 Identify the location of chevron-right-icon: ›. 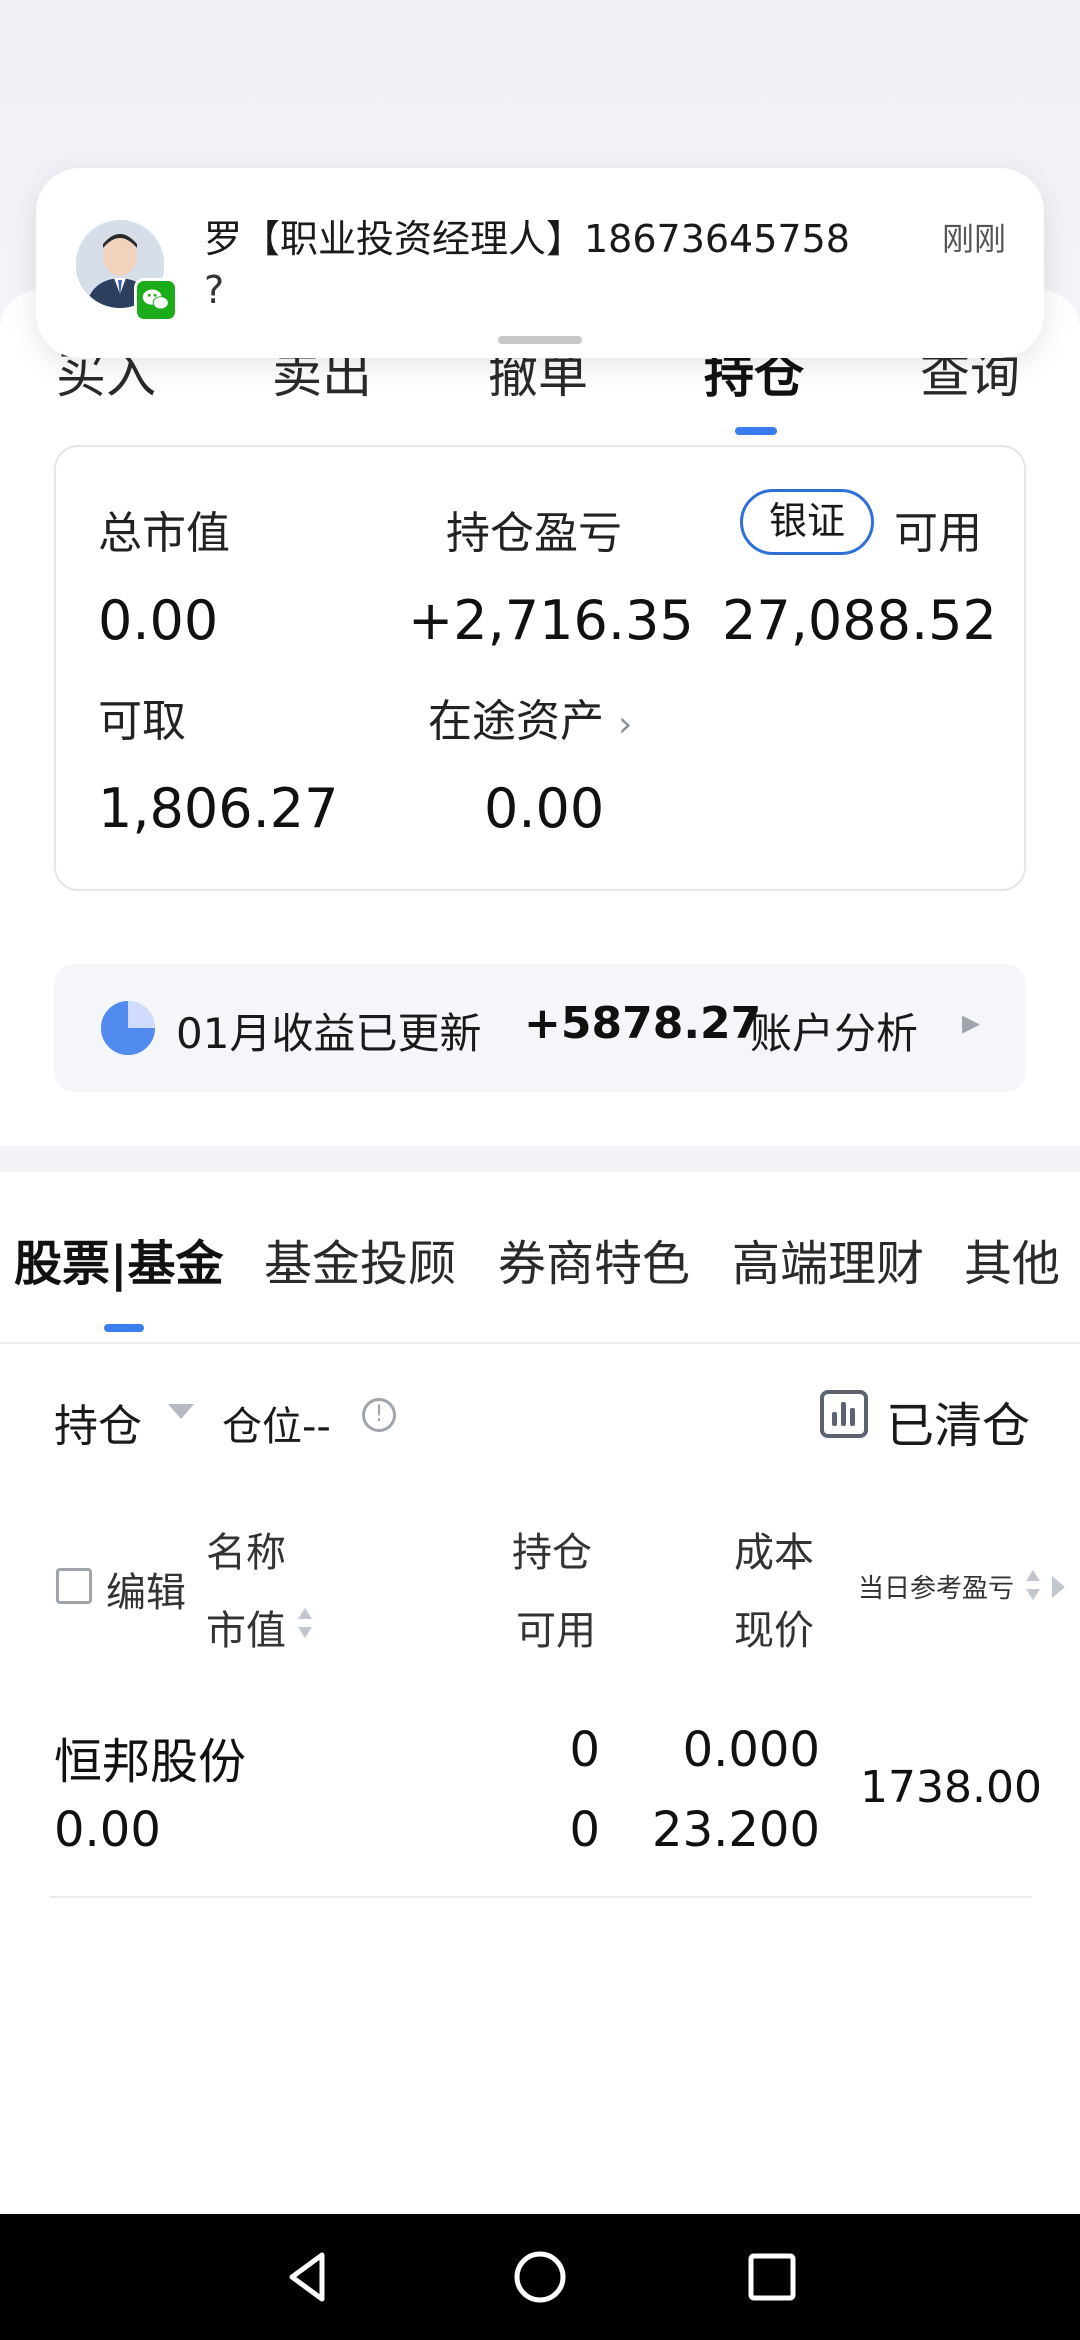
(625, 724).